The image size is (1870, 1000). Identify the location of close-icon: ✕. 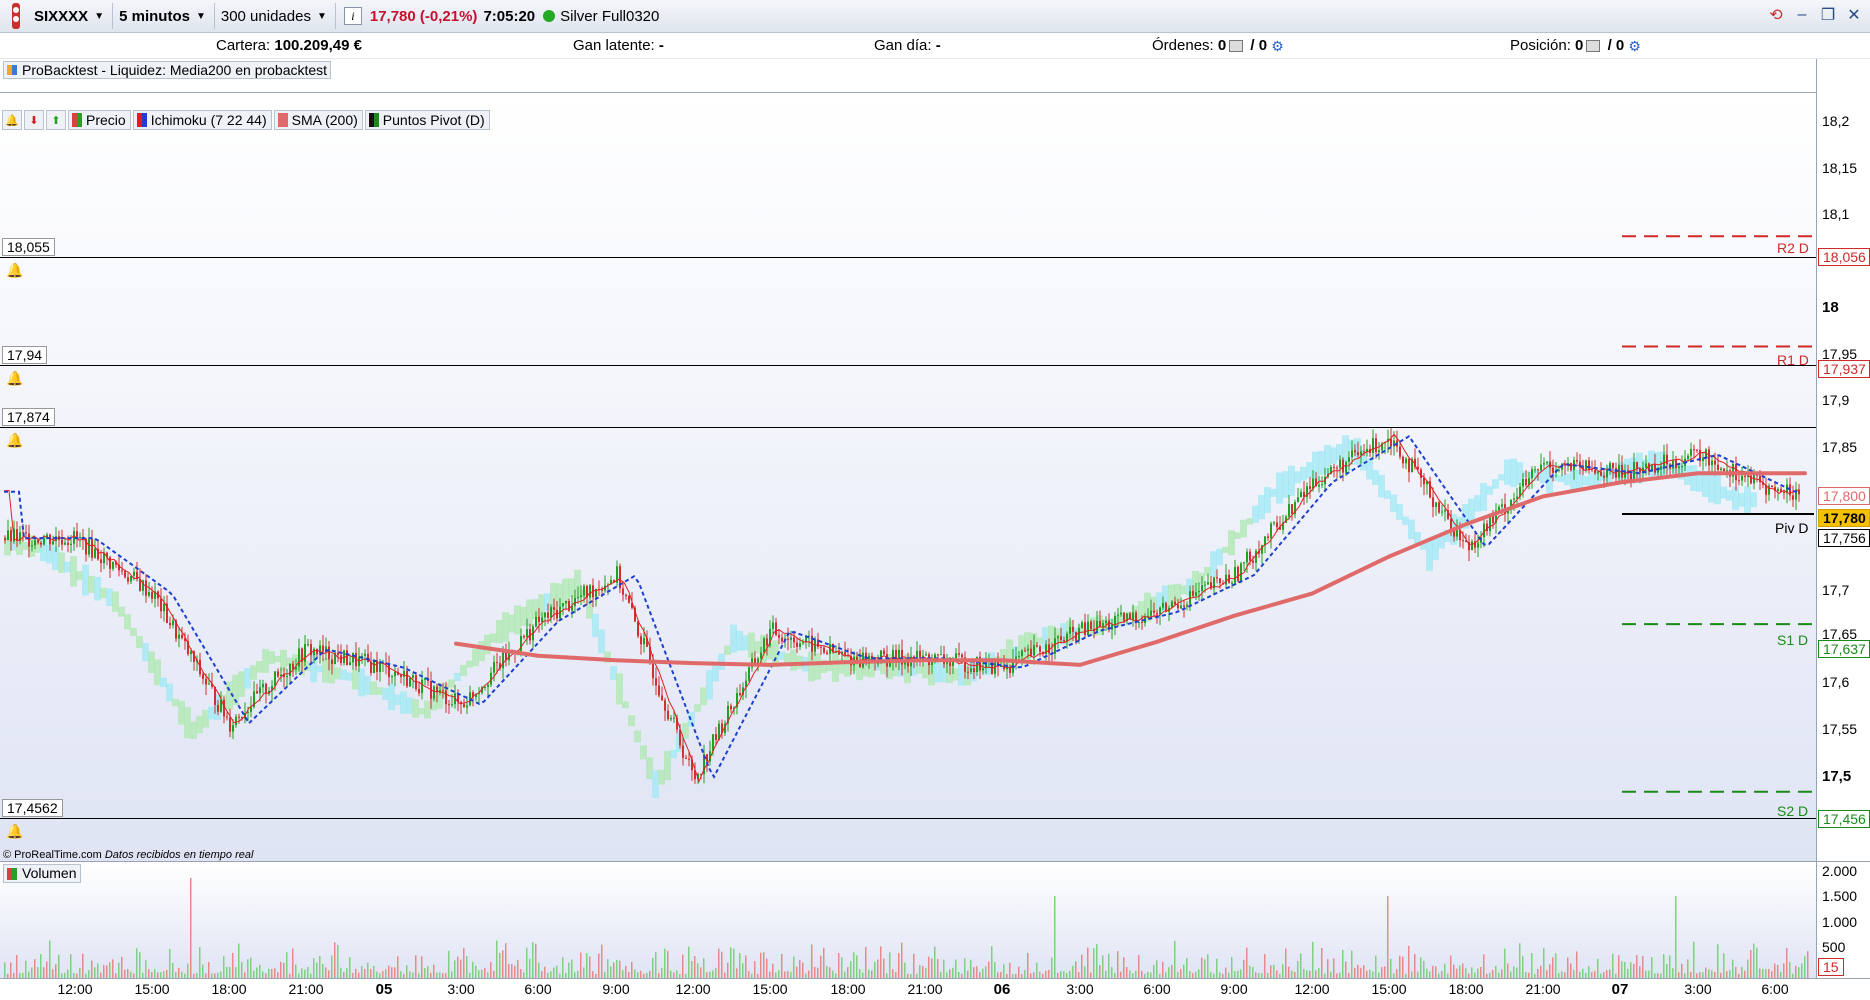
(1854, 15).